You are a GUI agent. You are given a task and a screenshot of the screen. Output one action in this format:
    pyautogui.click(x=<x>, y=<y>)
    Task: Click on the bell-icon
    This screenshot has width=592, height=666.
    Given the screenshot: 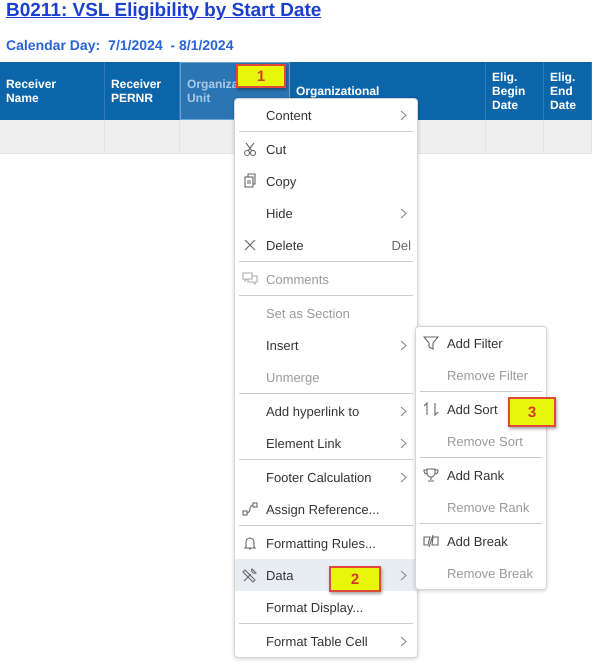 What is the action you would take?
    pyautogui.click(x=250, y=543)
    